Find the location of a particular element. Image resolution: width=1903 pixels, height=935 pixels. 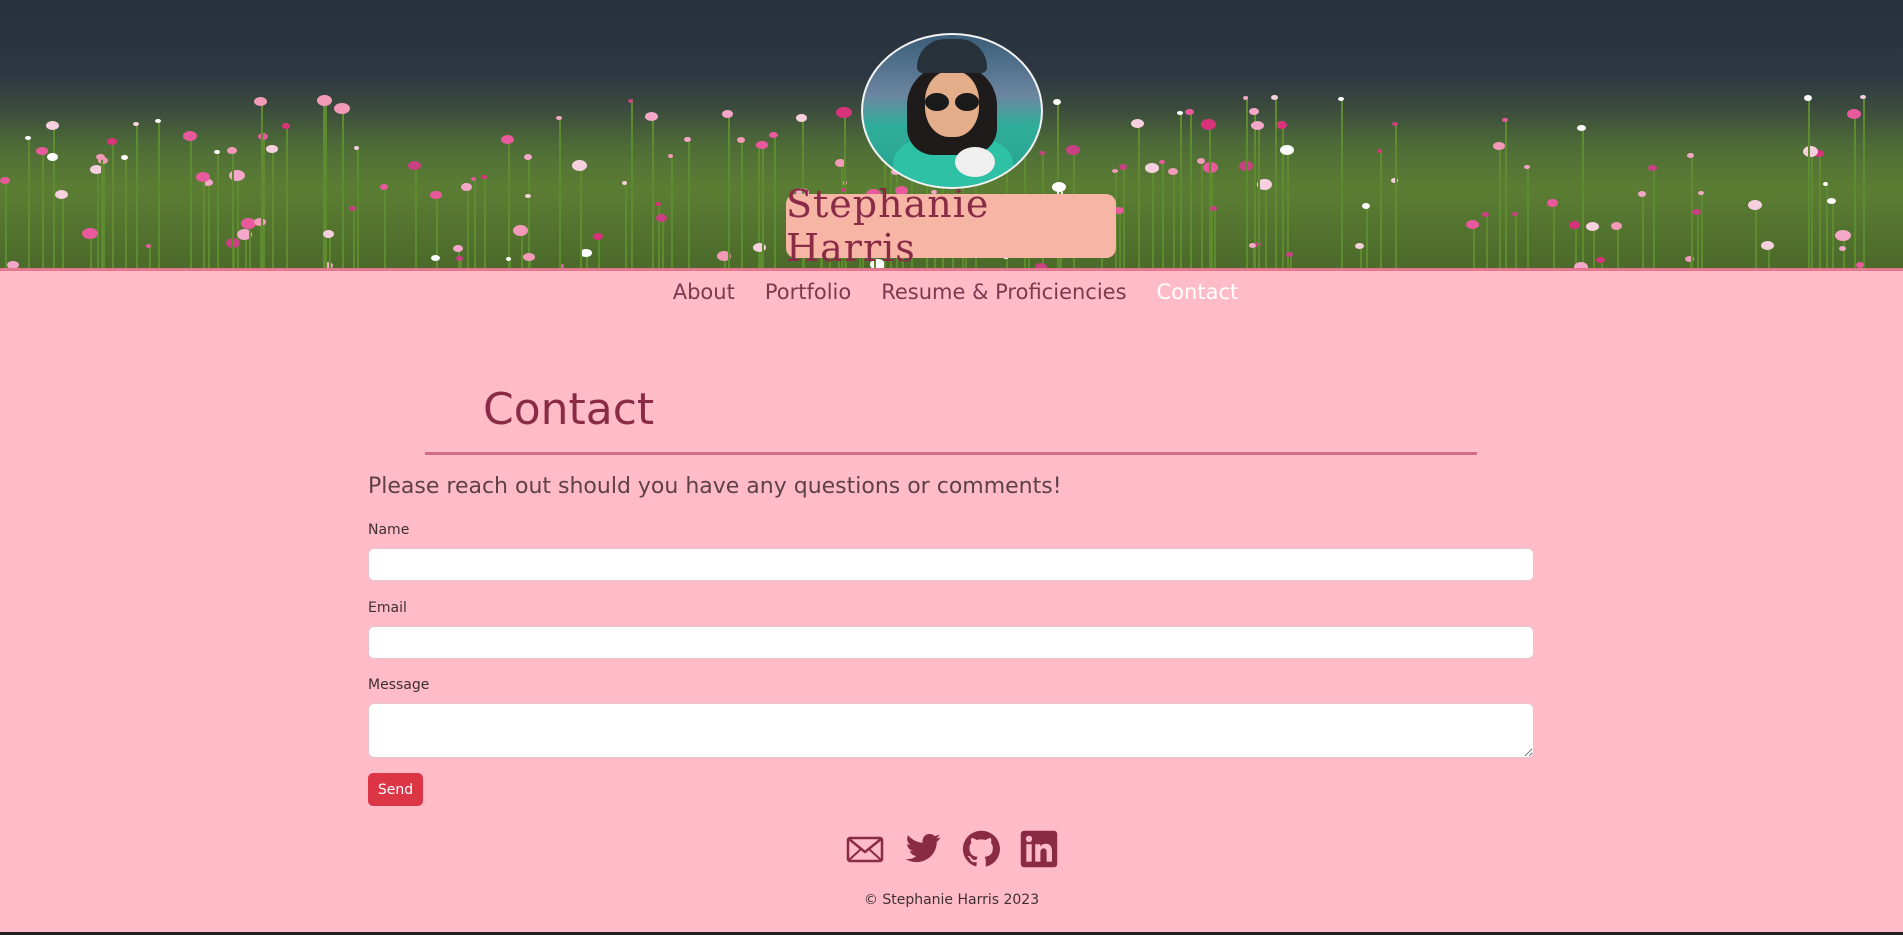

github-link is located at coordinates (981, 849).